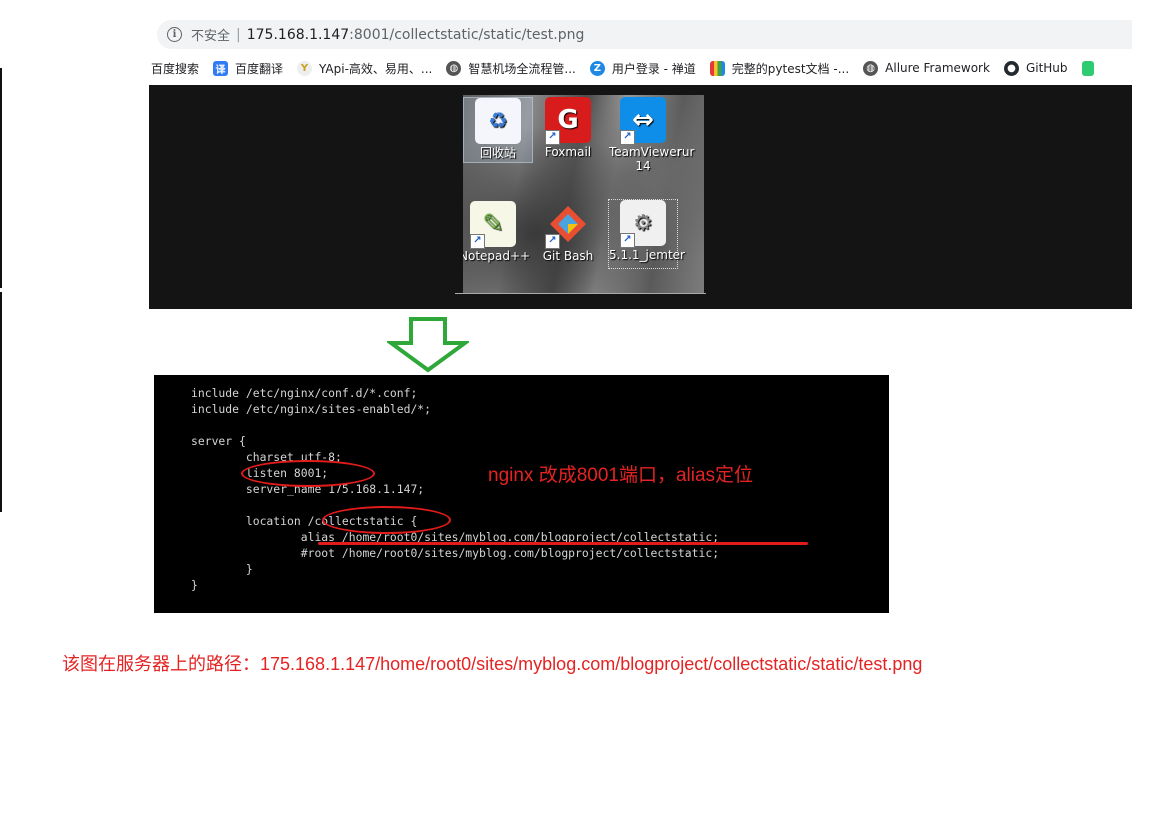  What do you see at coordinates (597, 68) in the screenshot?
I see `zentao-icon: Z` at bounding box center [597, 68].